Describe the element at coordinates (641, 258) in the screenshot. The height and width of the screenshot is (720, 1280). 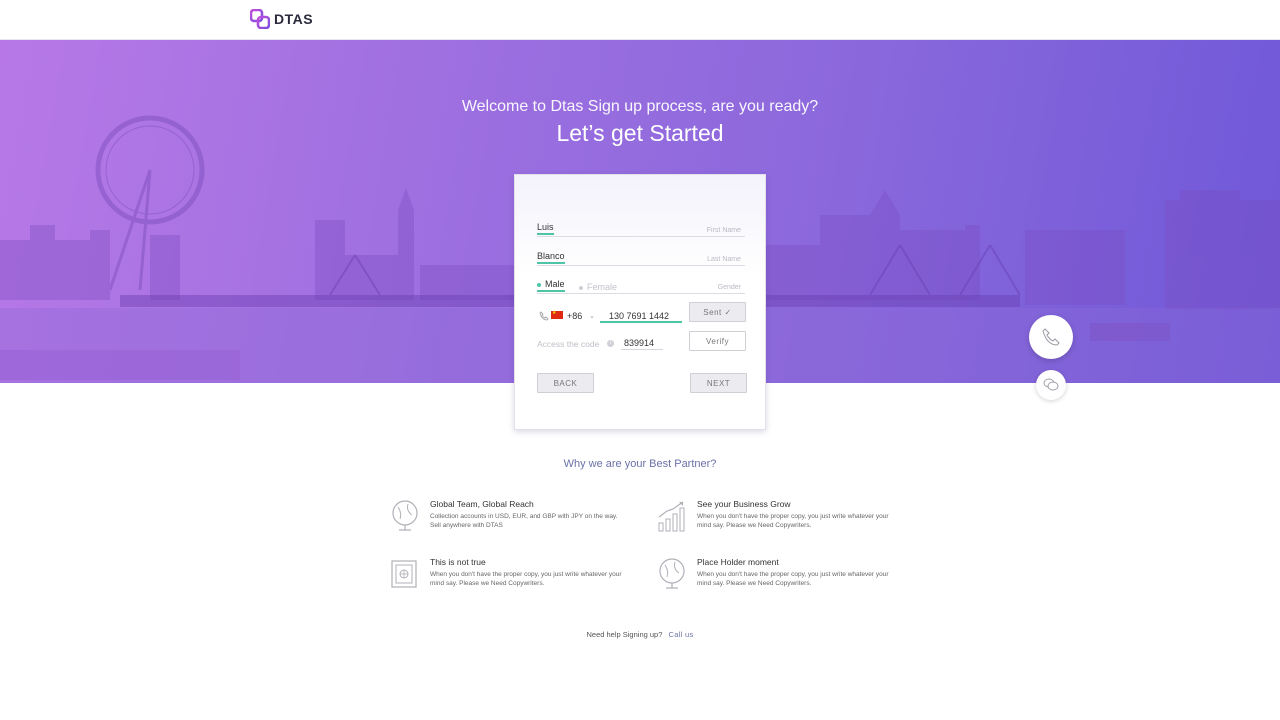
I see `last-name-field: Blanco Last Name` at that location.